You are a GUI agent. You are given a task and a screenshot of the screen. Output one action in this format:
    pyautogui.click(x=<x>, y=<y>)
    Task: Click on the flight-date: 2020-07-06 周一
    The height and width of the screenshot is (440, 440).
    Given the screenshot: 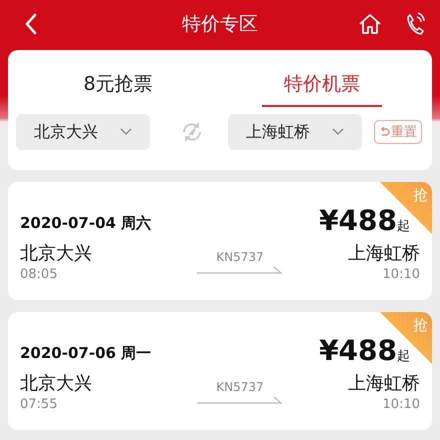 What is the action you would take?
    pyautogui.click(x=86, y=353)
    